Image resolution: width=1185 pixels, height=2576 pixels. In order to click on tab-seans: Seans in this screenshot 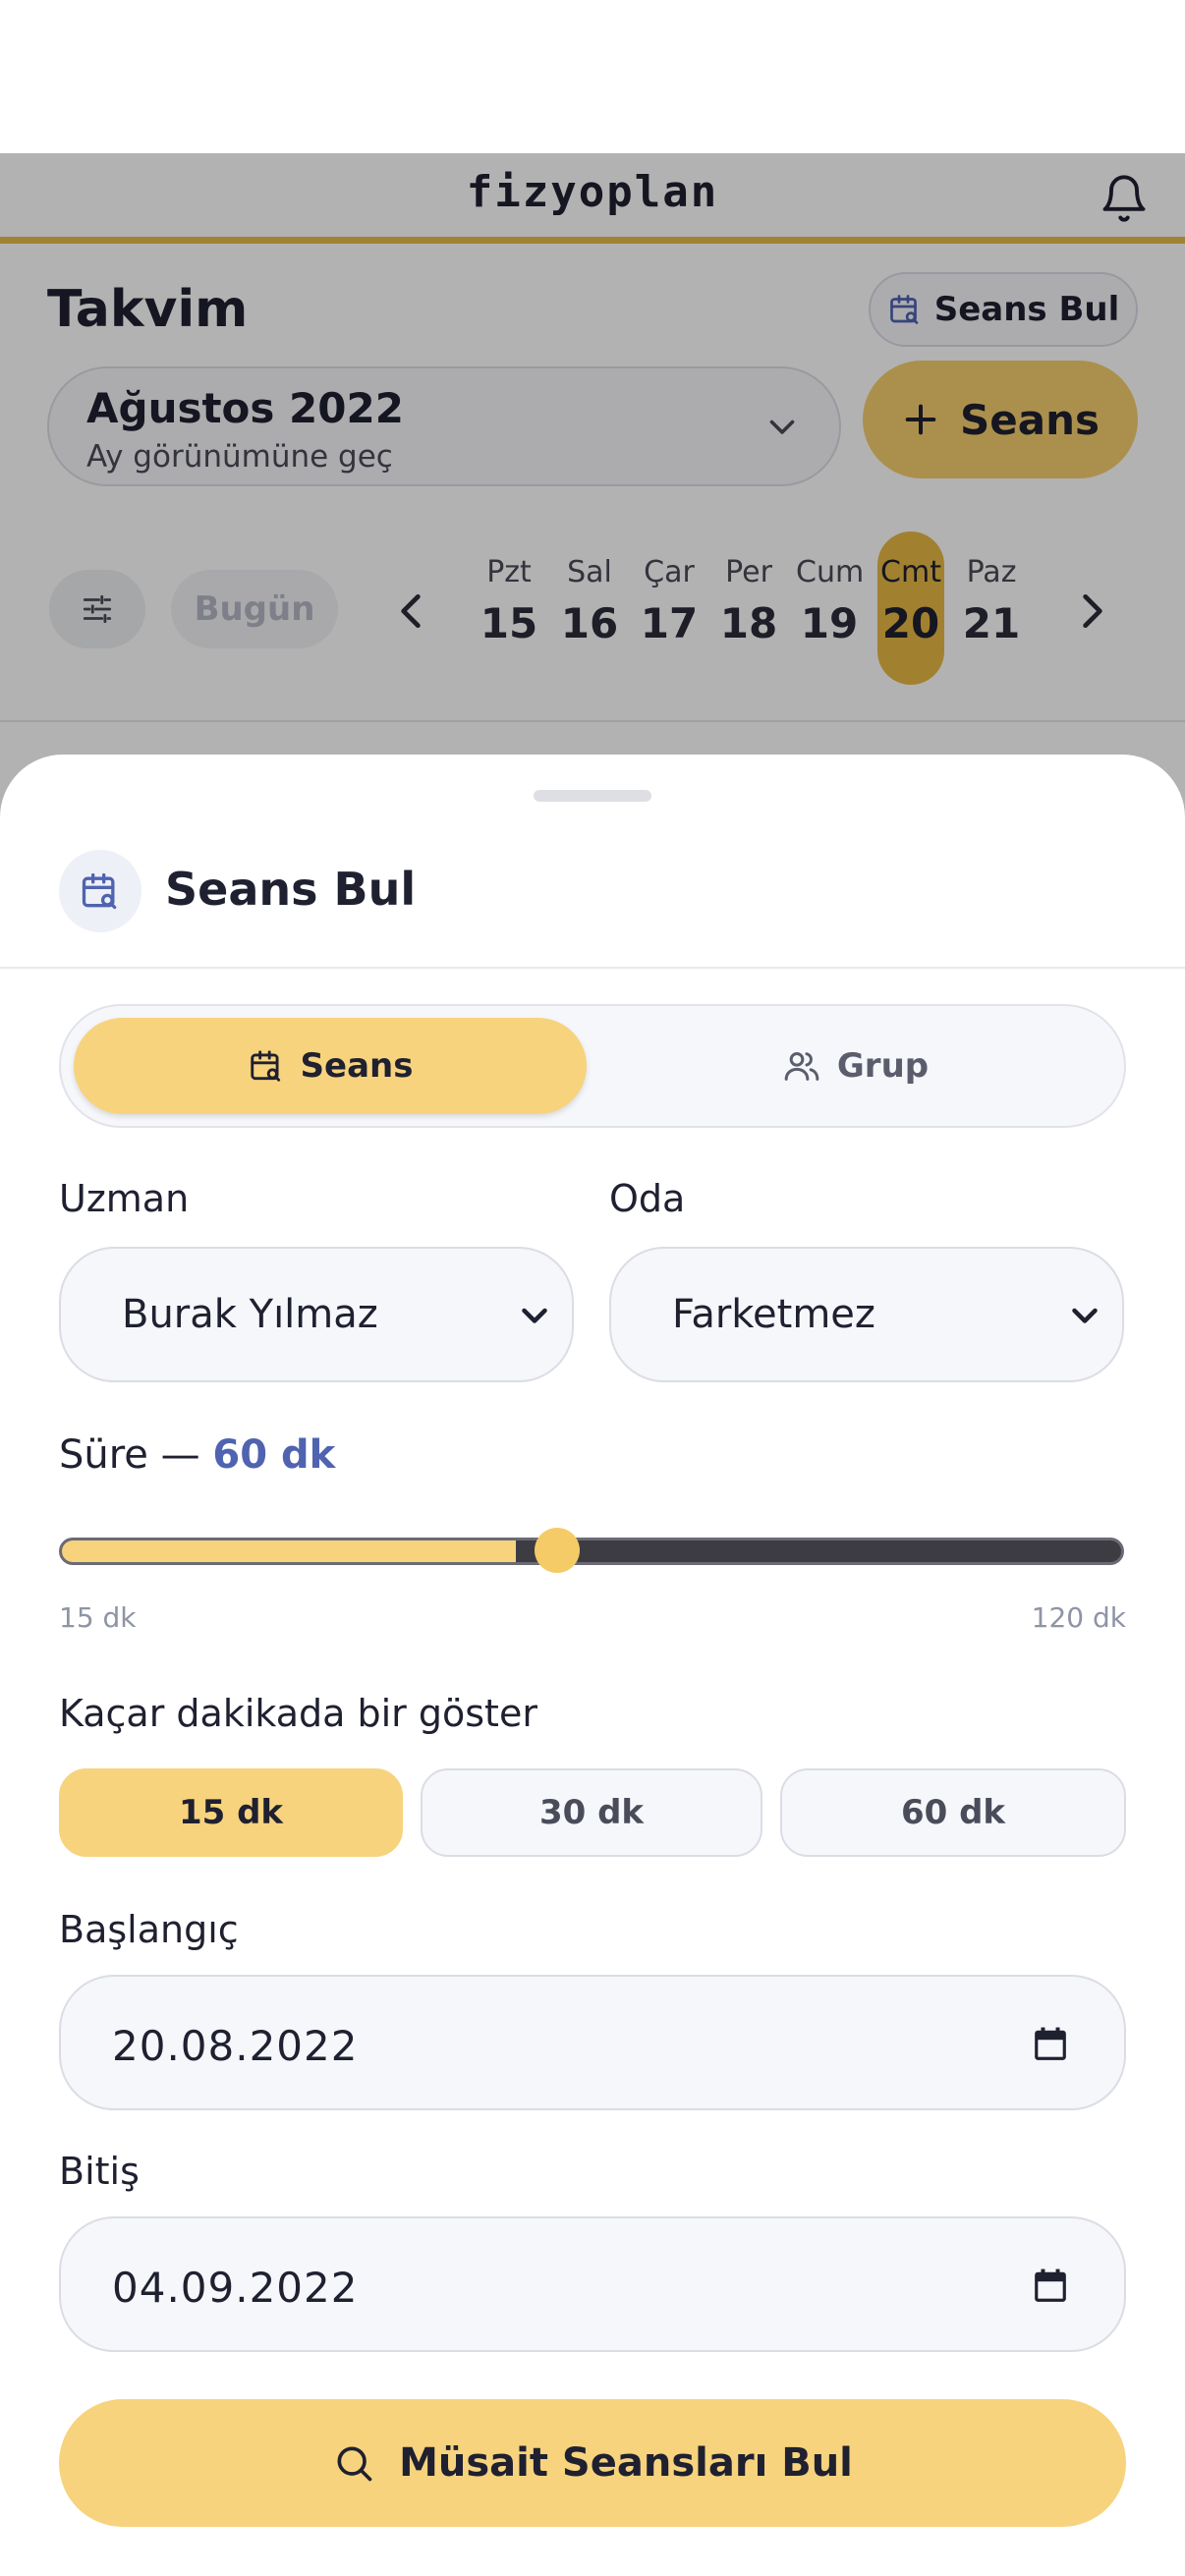, I will do `click(331, 1066)`.